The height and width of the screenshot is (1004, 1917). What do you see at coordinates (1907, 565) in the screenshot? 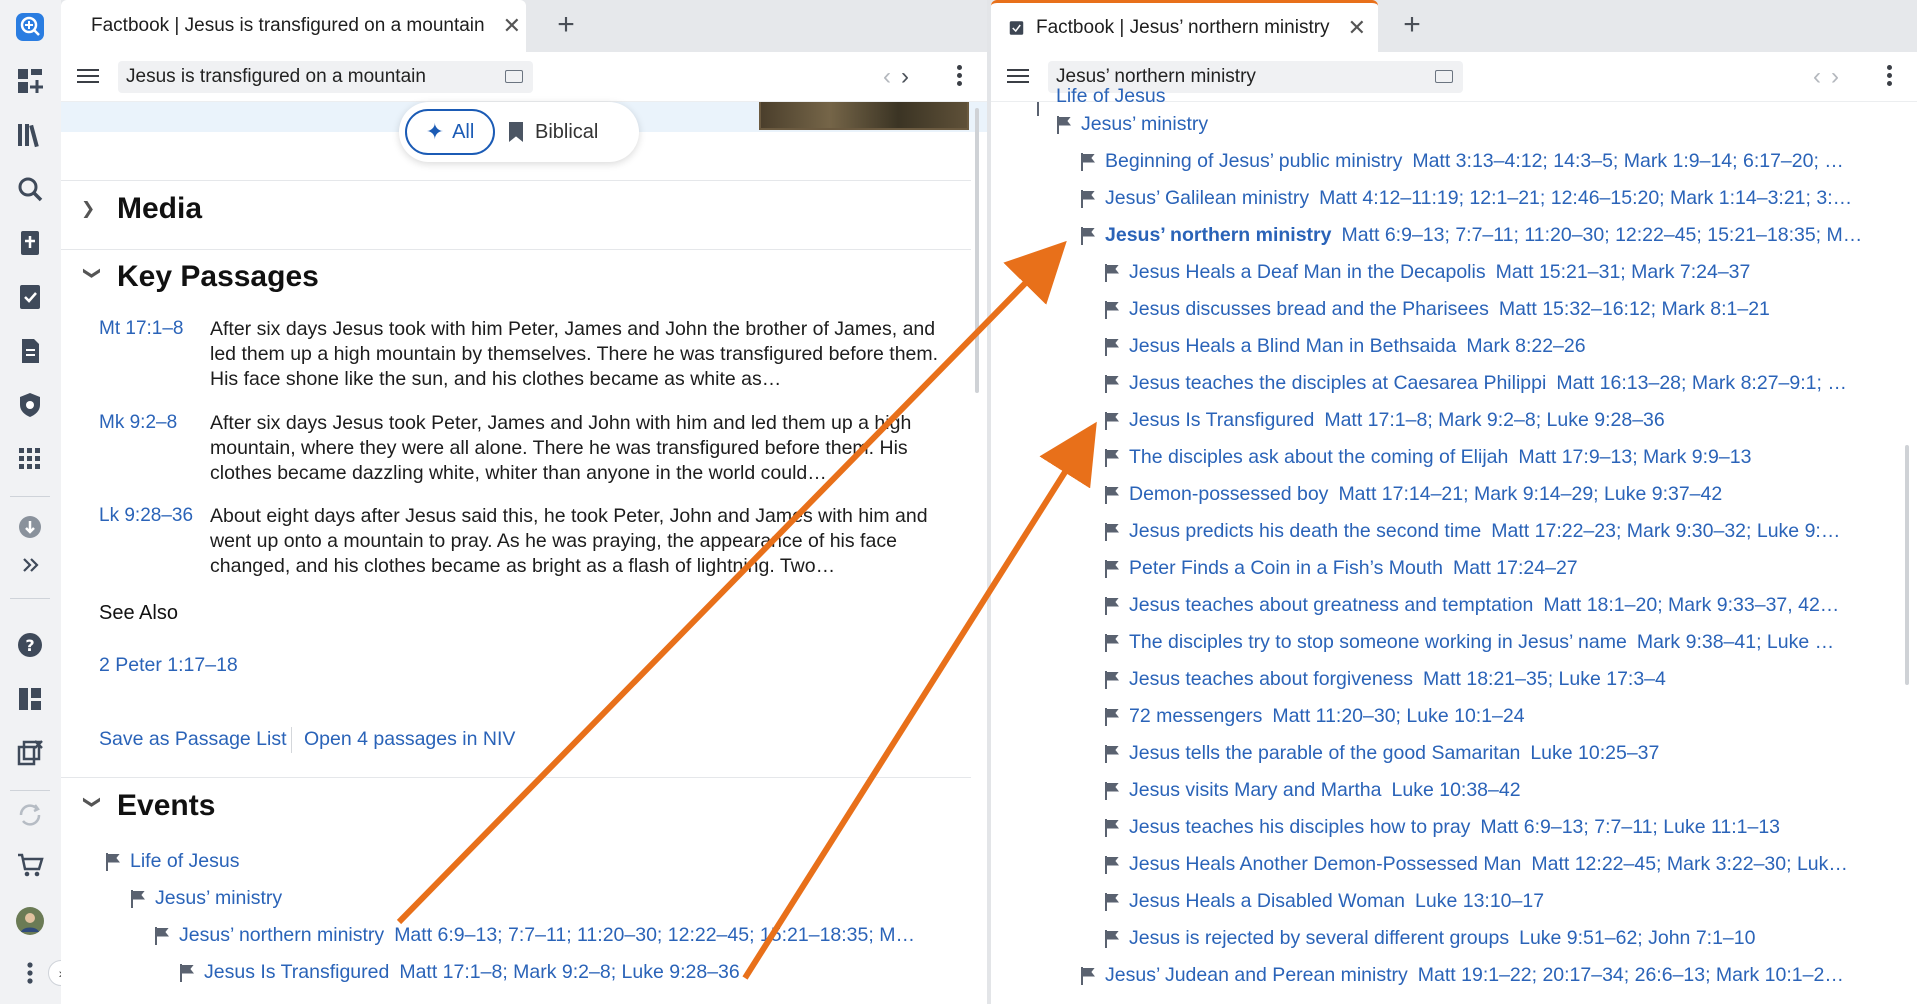
I see `right-scrollbar` at bounding box center [1907, 565].